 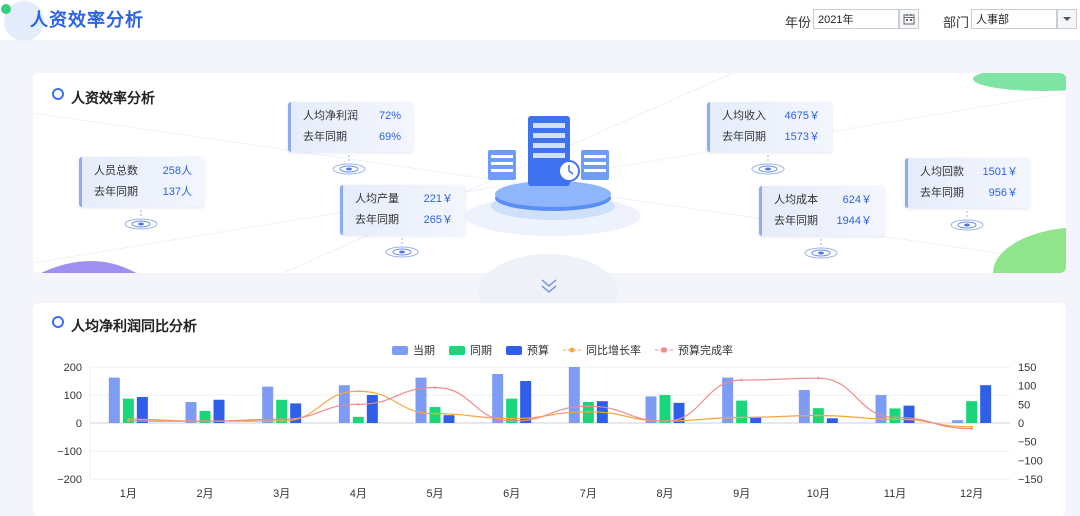 I want to click on x-tick-label: 5月, so click(x=434, y=494).